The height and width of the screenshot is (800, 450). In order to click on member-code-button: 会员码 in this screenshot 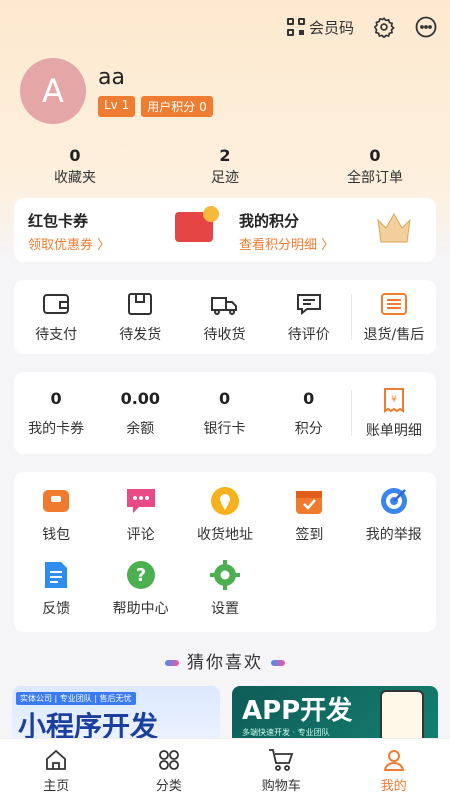, I will do `click(320, 27)`.